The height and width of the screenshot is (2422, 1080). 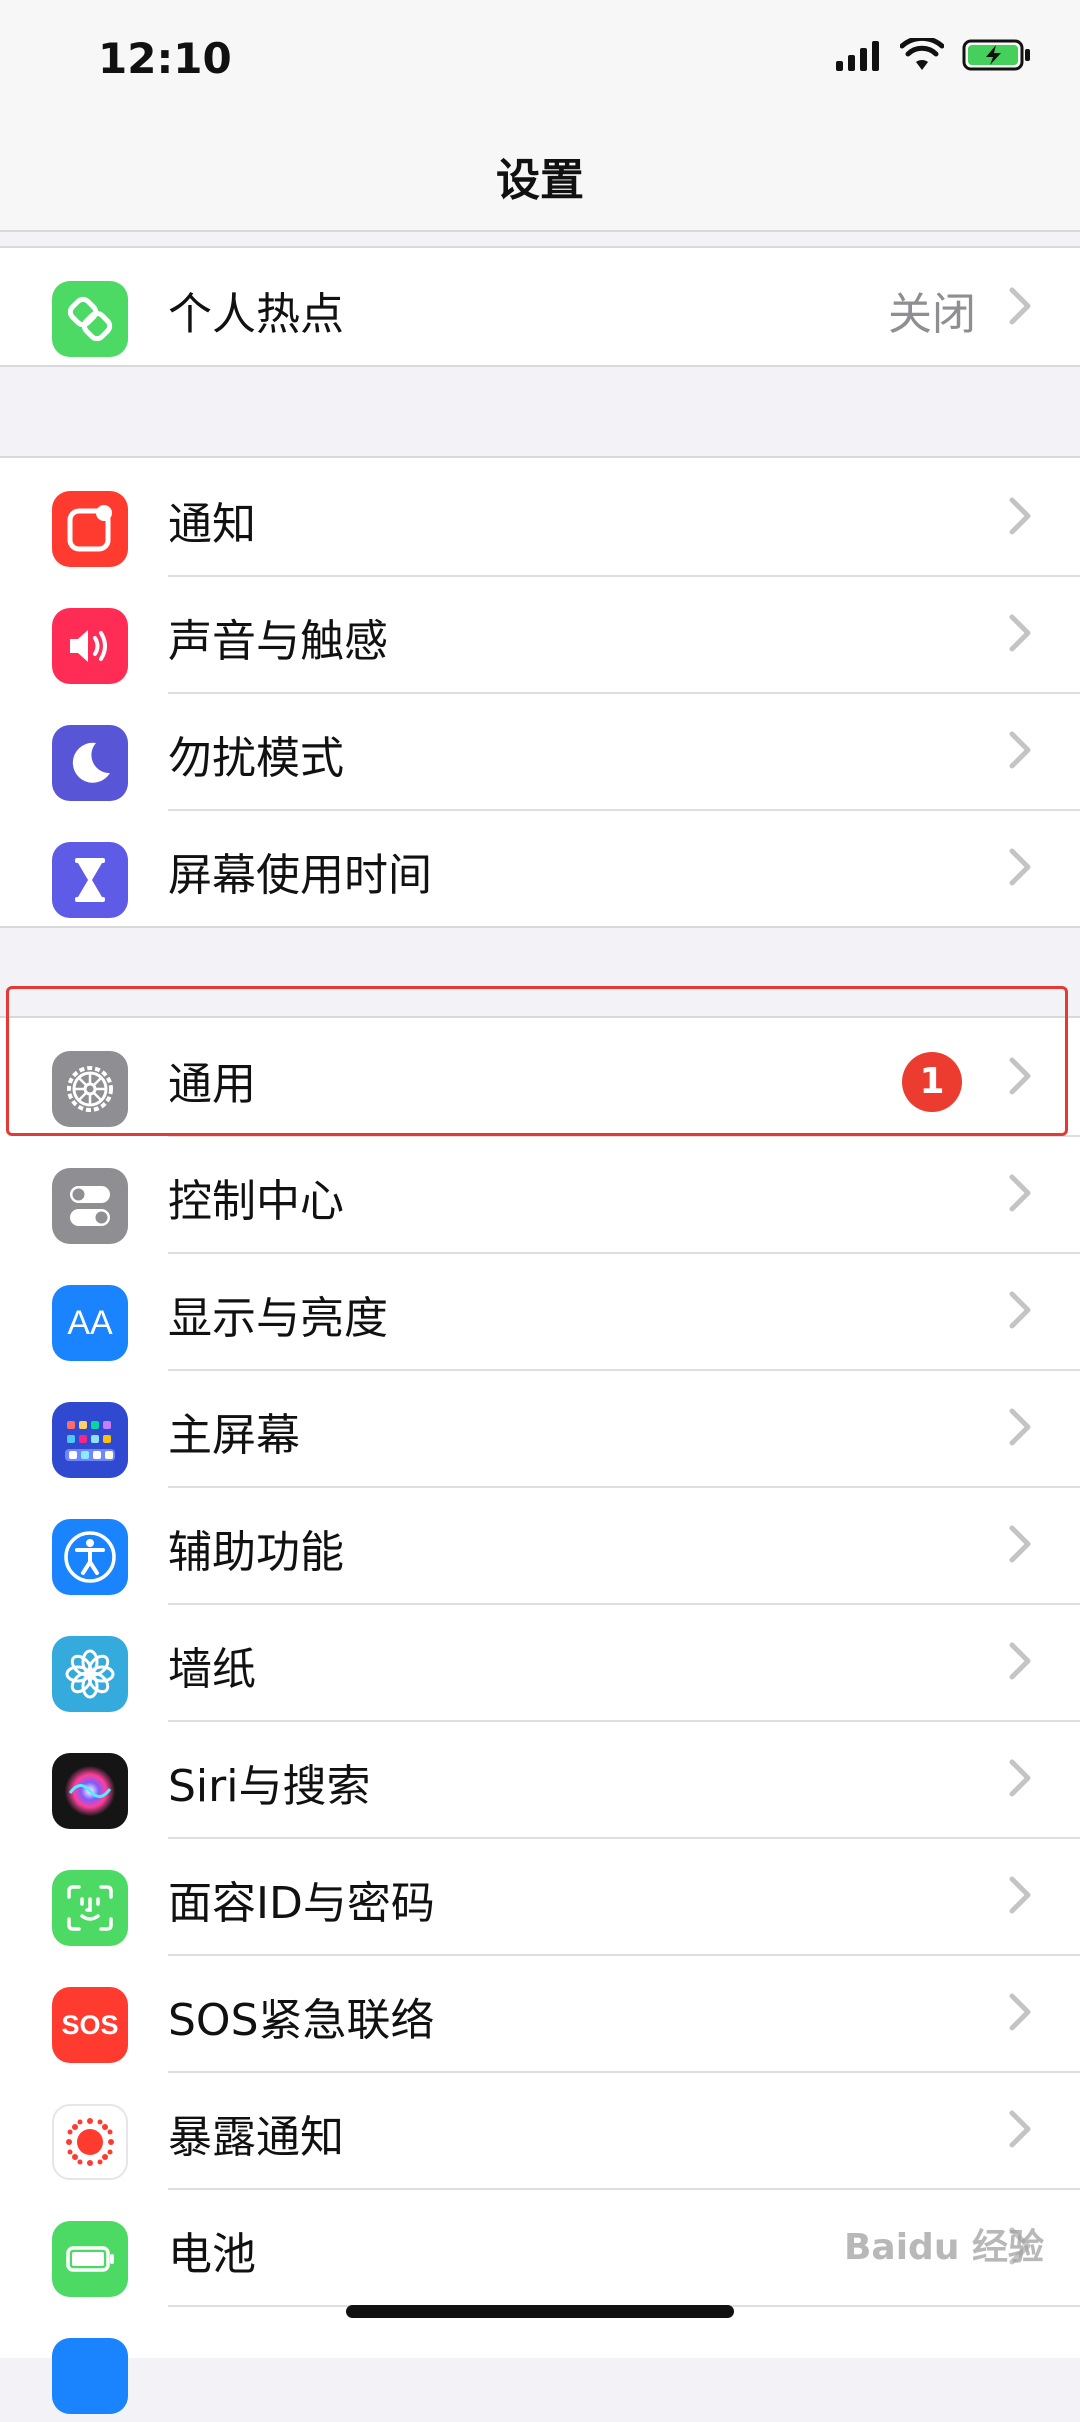 I want to click on settings-label-battery: 电池, so click(x=212, y=2254).